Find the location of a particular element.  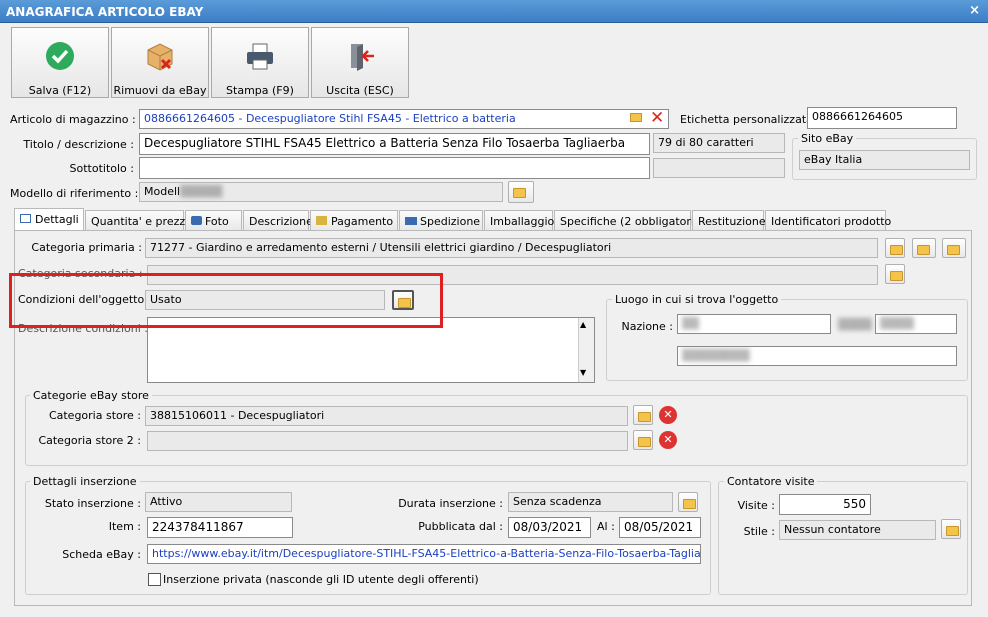

site-group-title: Sito eBay is located at coordinates (827, 138).